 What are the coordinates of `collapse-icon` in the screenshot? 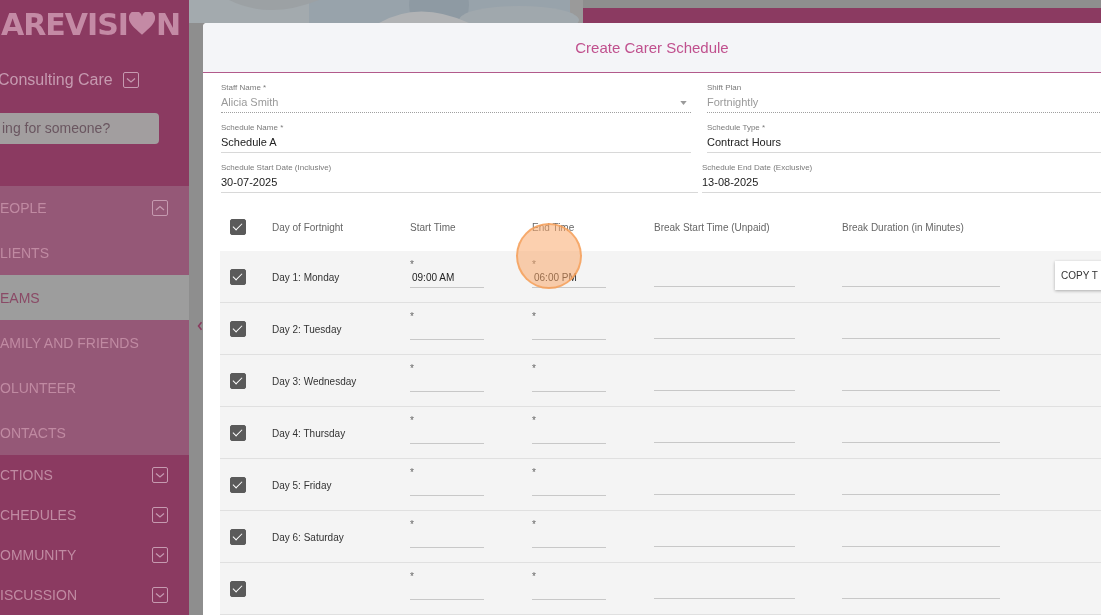 It's located at (160, 208).